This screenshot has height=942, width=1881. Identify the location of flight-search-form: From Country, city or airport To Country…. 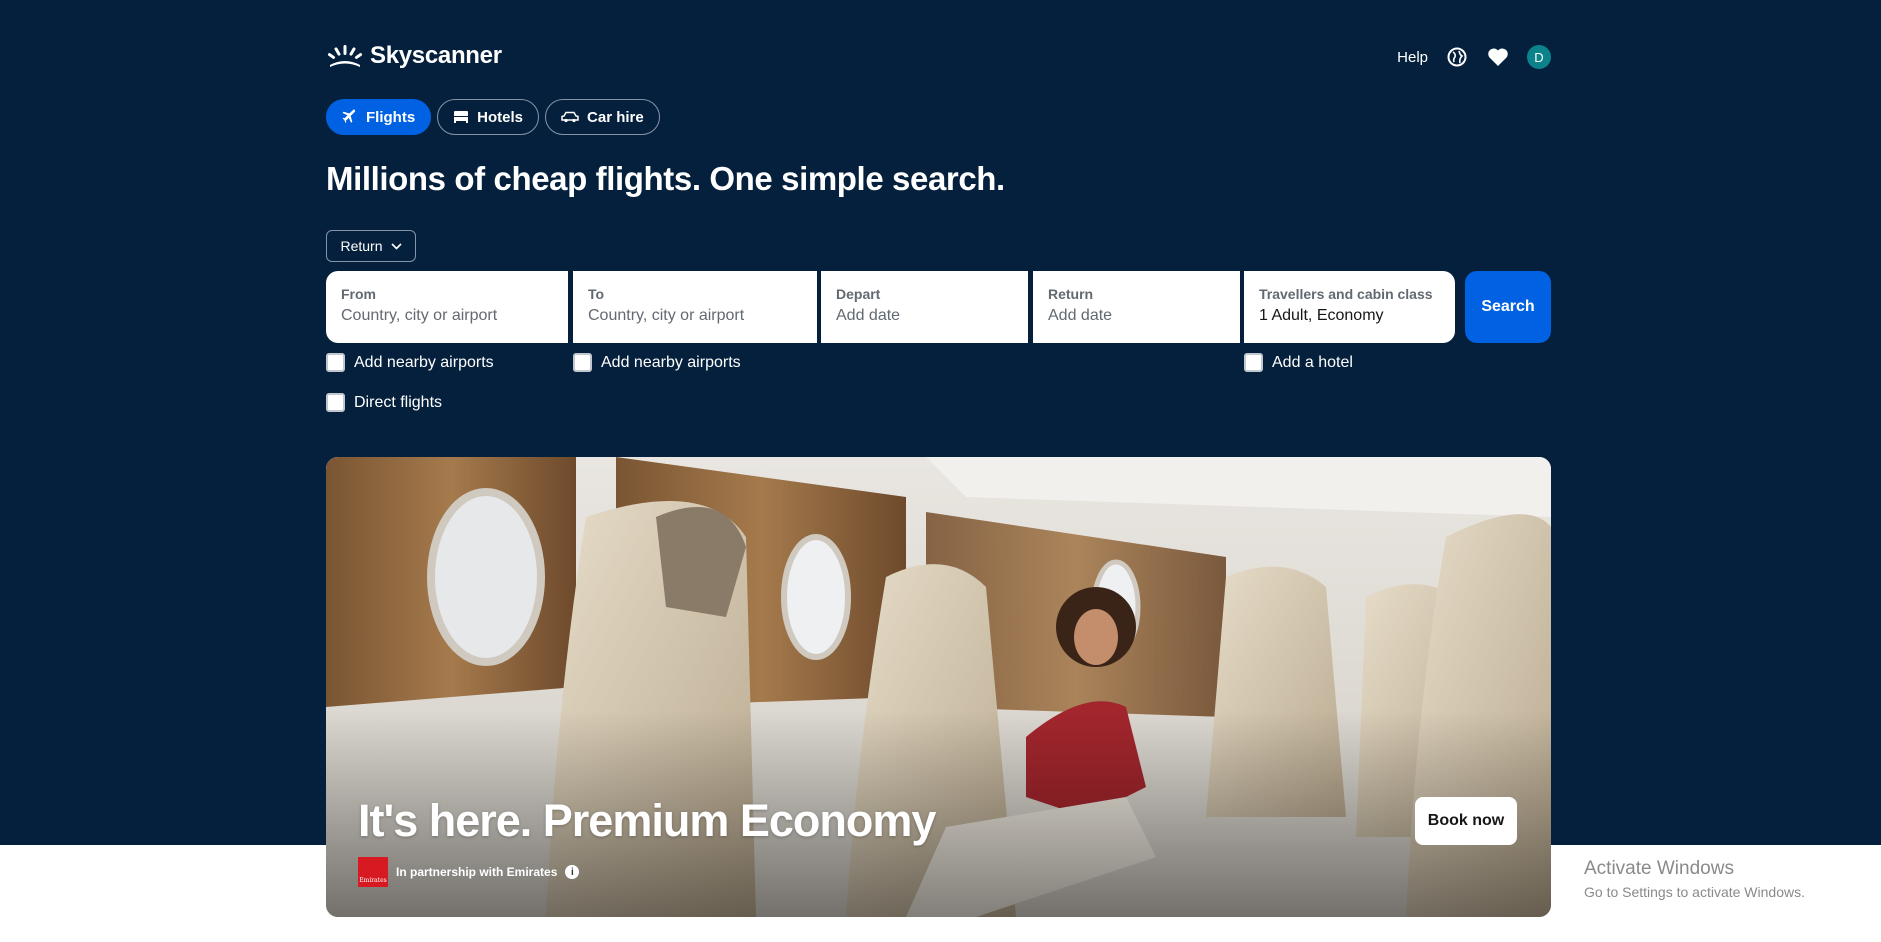
(938, 307).